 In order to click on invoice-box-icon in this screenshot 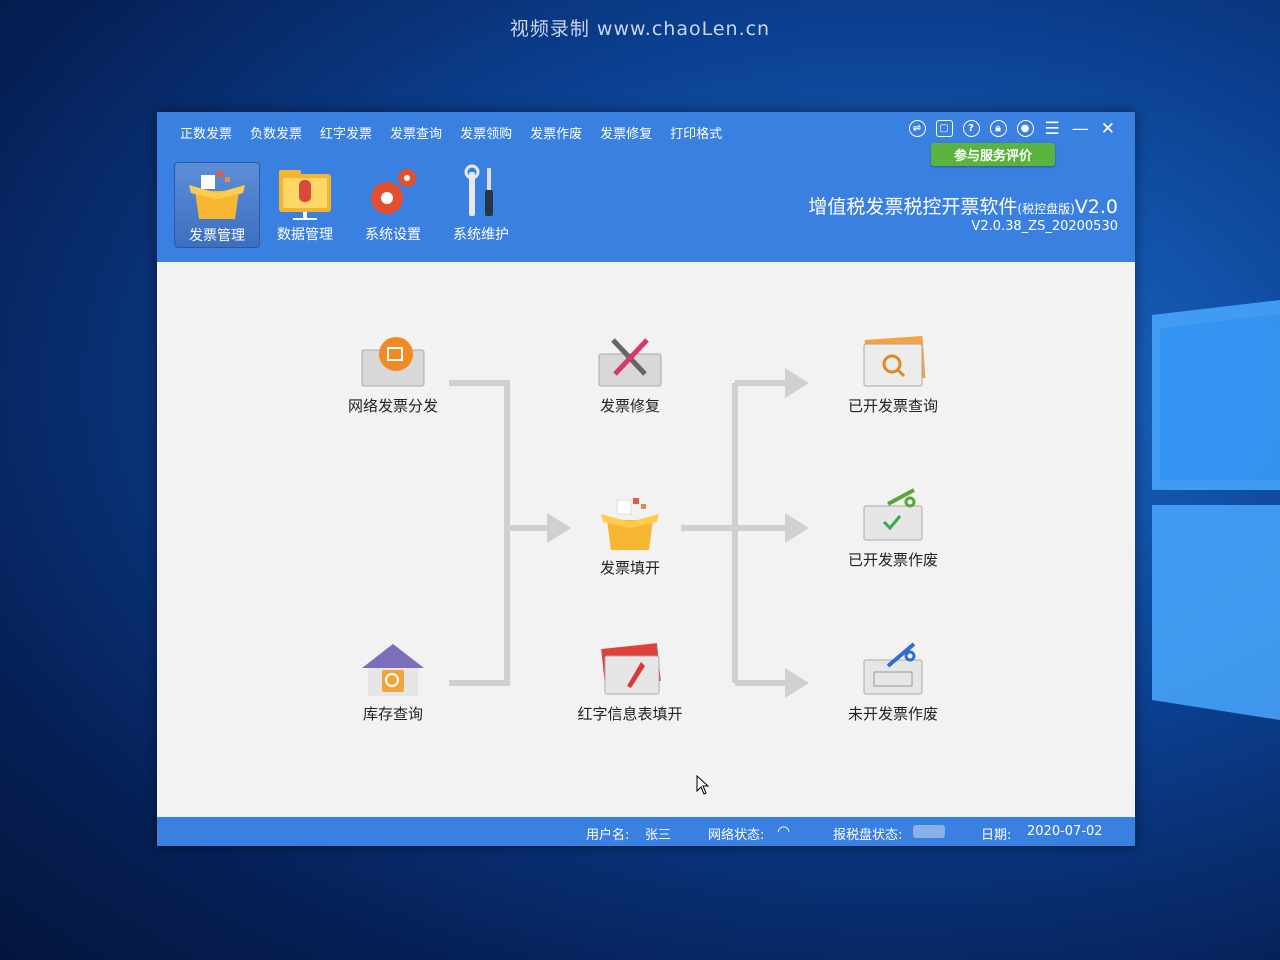, I will do `click(630, 524)`.